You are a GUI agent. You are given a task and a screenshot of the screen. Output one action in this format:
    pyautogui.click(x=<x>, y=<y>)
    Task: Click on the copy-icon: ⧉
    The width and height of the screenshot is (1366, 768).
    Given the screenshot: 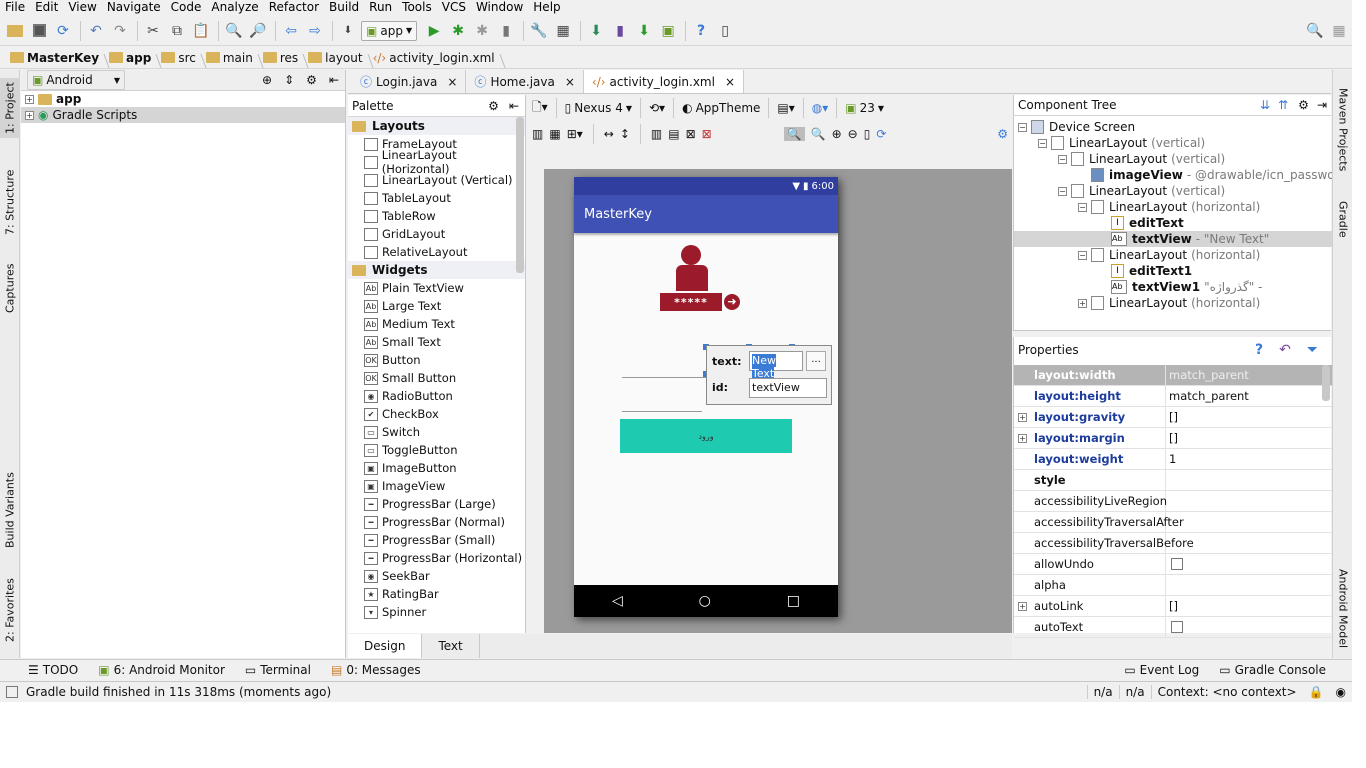 What is the action you would take?
    pyautogui.click(x=177, y=31)
    